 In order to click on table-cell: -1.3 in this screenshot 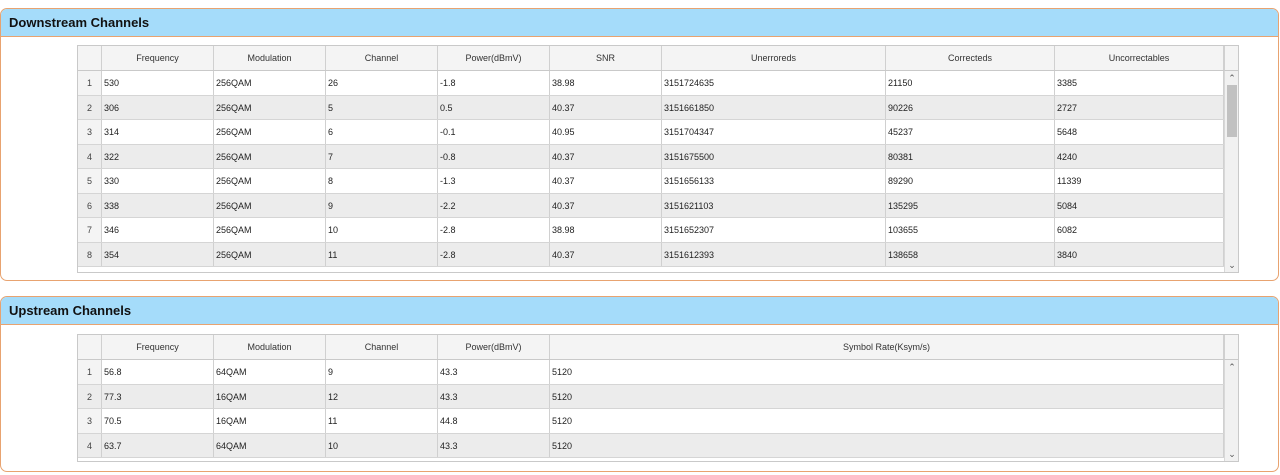, I will do `click(494, 181)`.